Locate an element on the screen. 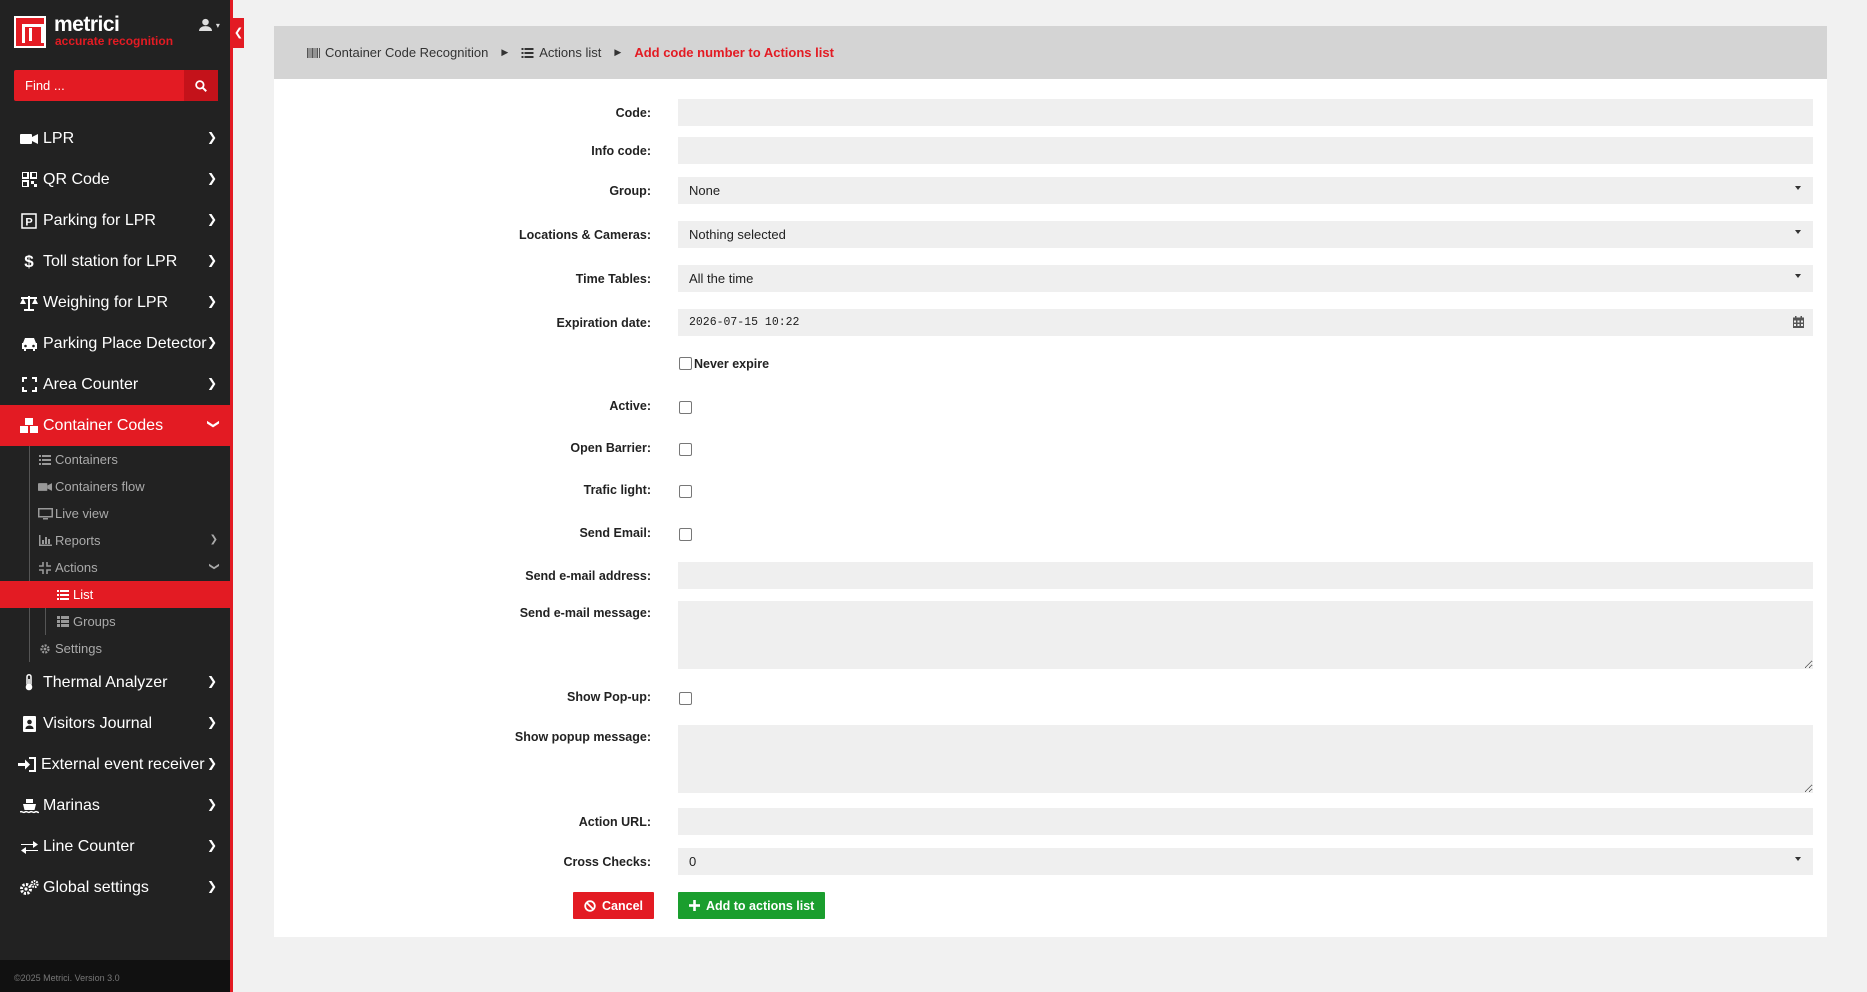  sub-item-live-view: Live view is located at coordinates (116, 513).